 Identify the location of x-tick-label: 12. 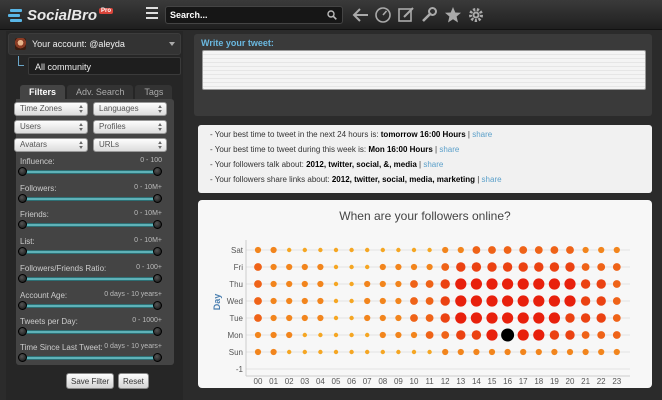
(445, 381).